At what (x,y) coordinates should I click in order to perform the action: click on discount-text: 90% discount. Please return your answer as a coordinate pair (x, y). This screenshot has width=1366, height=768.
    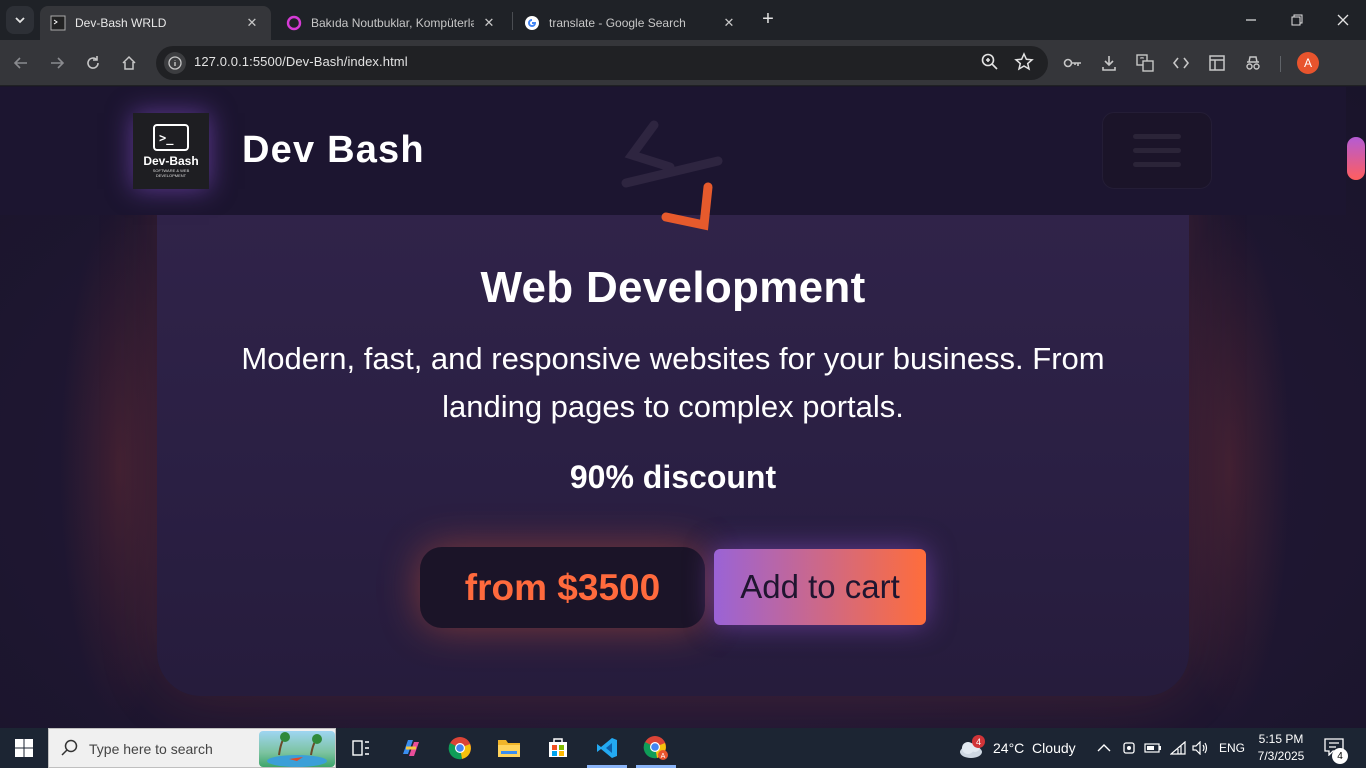
    Looking at the image, I should click on (673, 477).